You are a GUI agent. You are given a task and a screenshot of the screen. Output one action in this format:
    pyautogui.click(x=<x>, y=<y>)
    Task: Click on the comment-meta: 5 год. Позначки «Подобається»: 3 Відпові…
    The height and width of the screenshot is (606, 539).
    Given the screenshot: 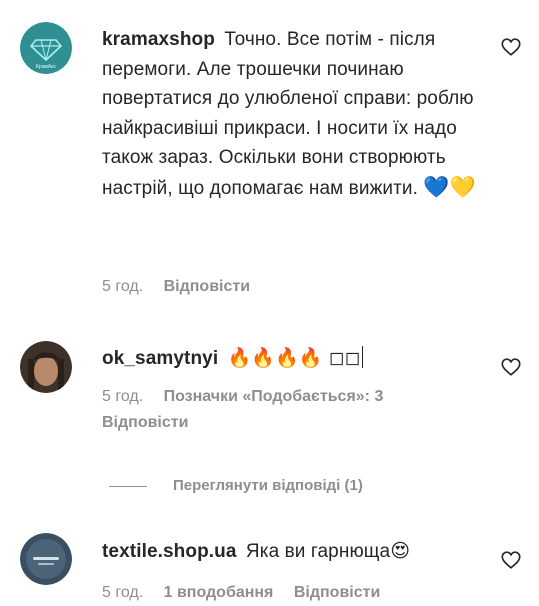 What is the action you would take?
    pyautogui.click(x=282, y=410)
    